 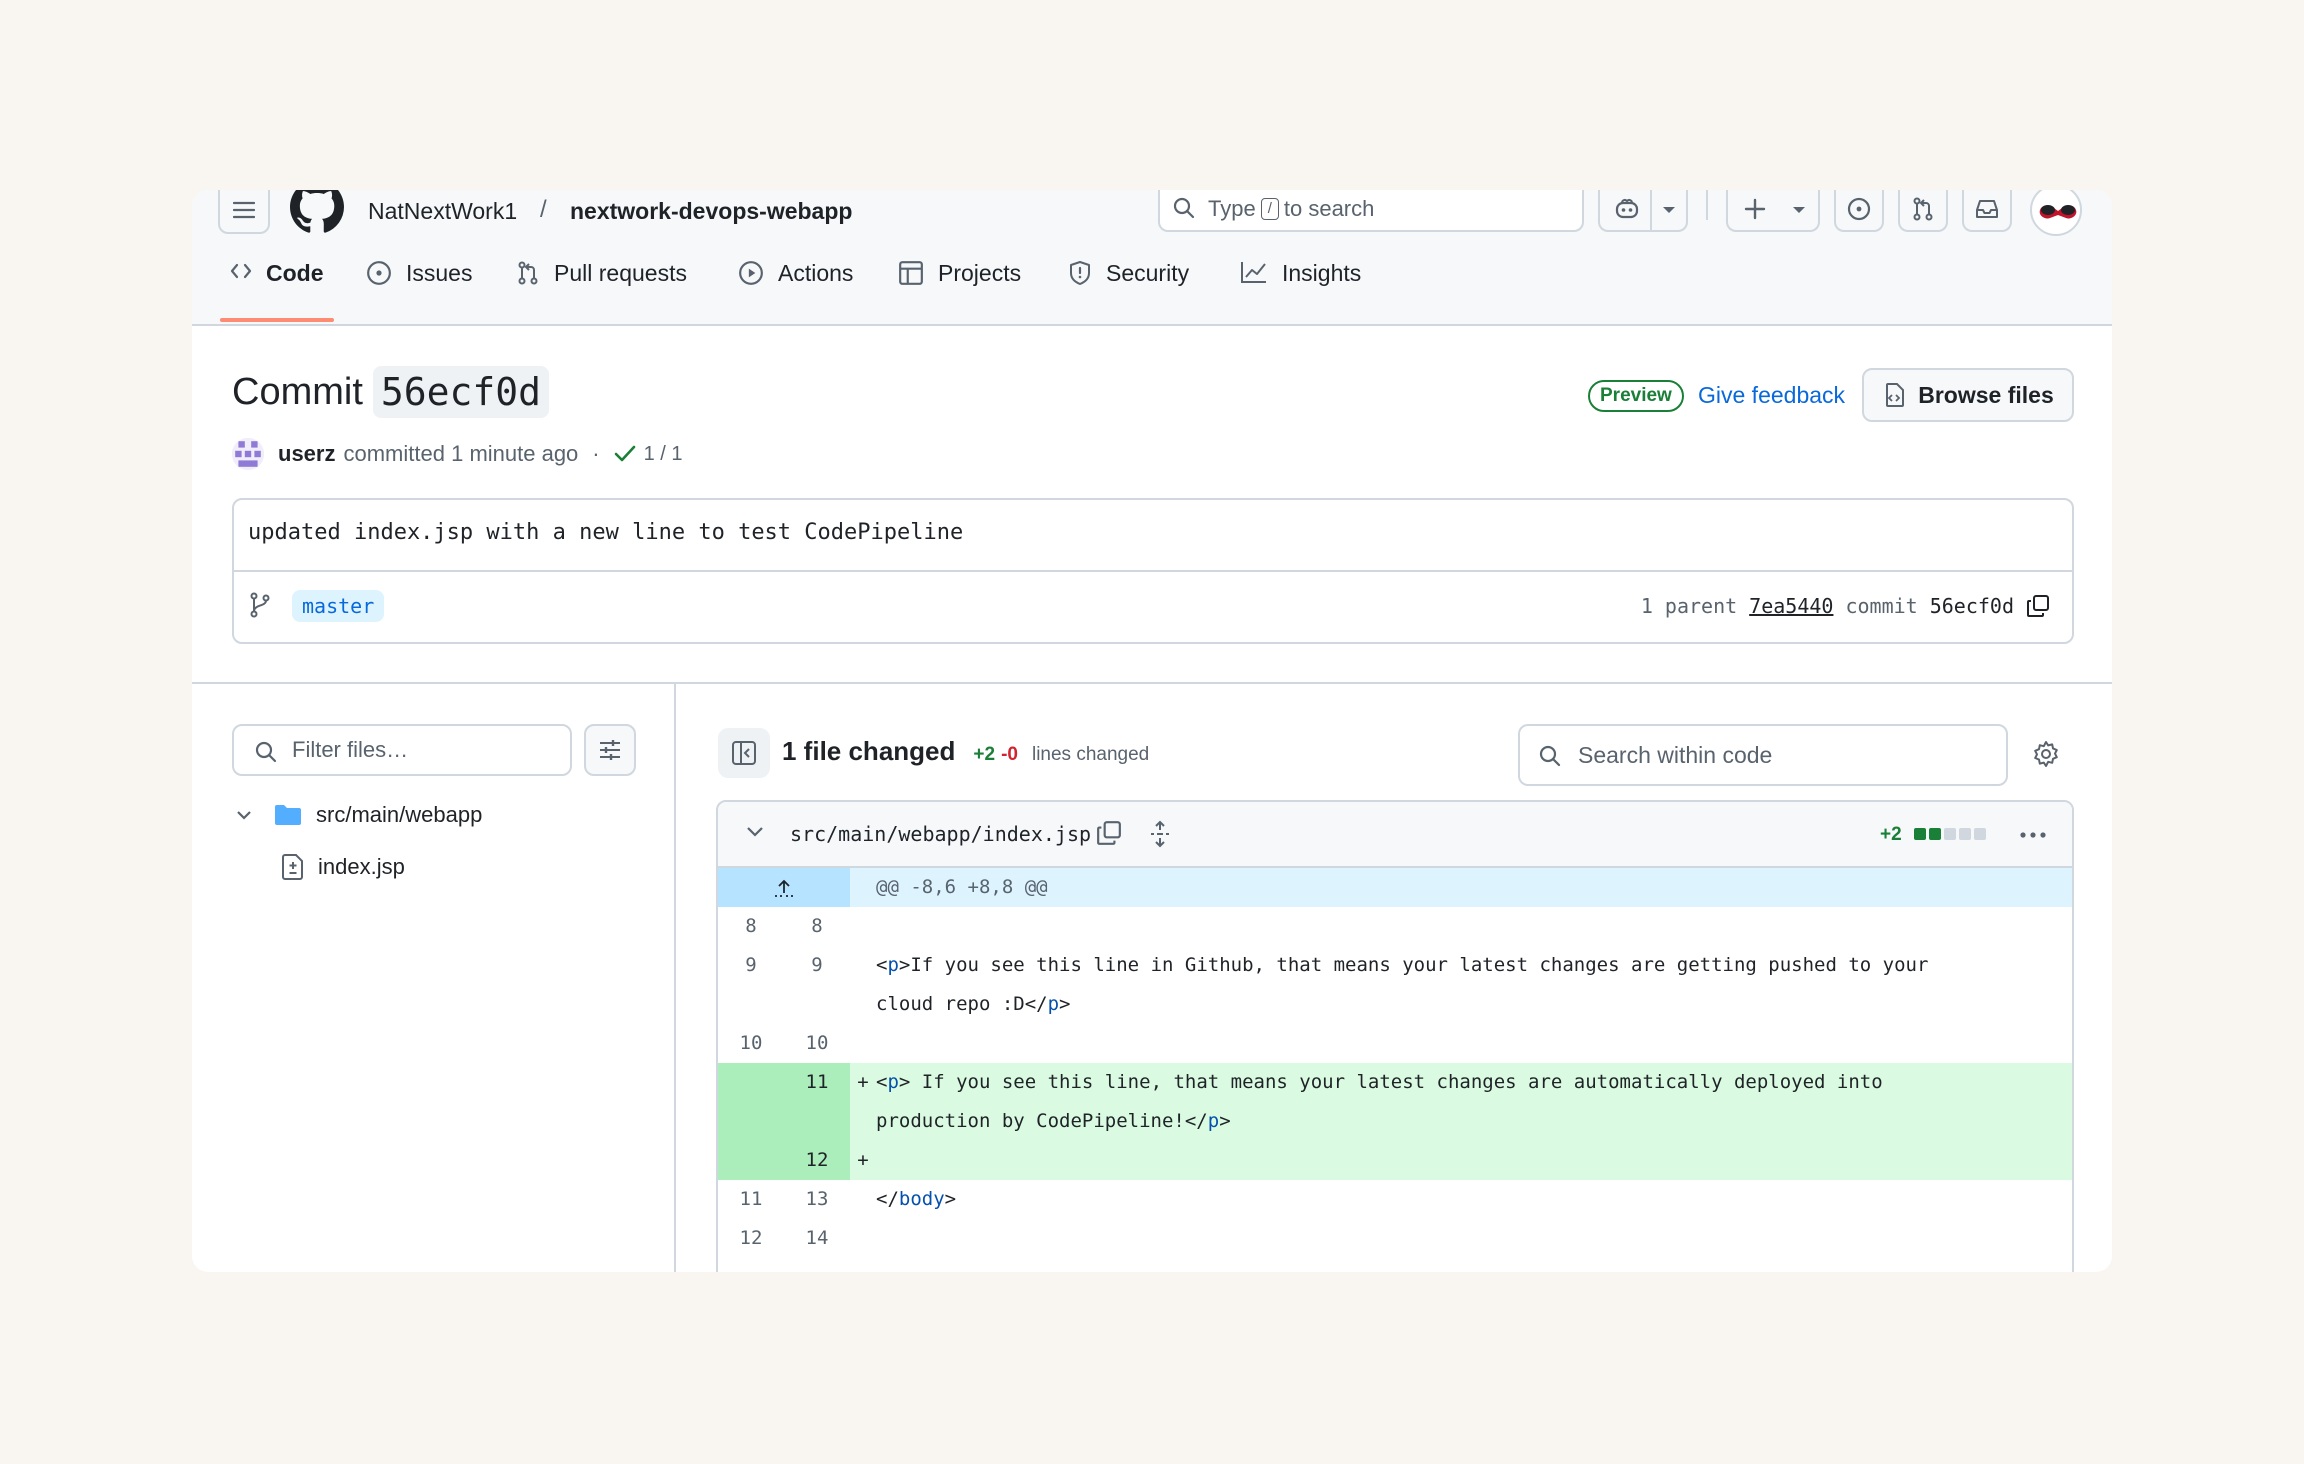 I want to click on commit-parents: 1 parent 7ea5440 commit 56ecf0d, so click(x=1845, y=606).